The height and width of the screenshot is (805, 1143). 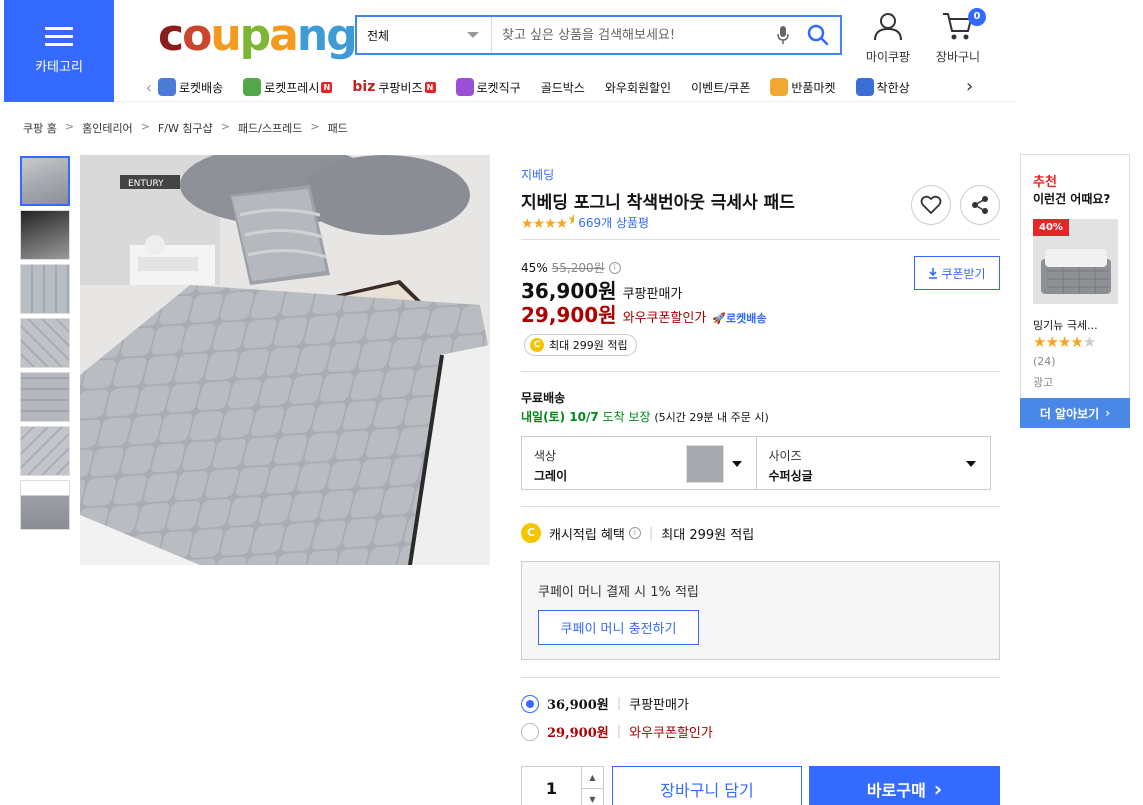 What do you see at coordinates (719, 318) in the screenshot?
I see `rocket-icon: 🚀` at bounding box center [719, 318].